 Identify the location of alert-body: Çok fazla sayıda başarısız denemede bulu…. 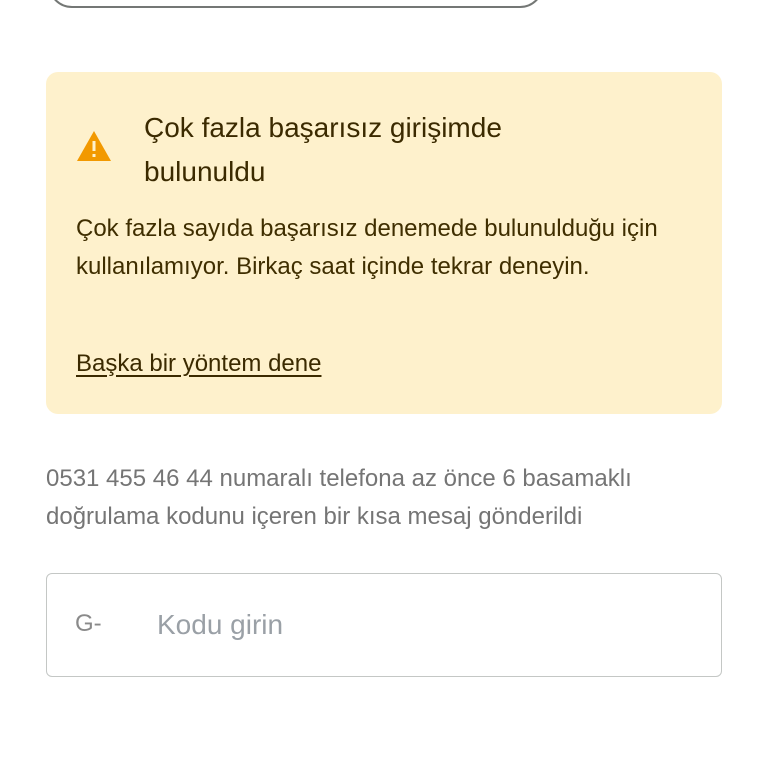
(367, 247).